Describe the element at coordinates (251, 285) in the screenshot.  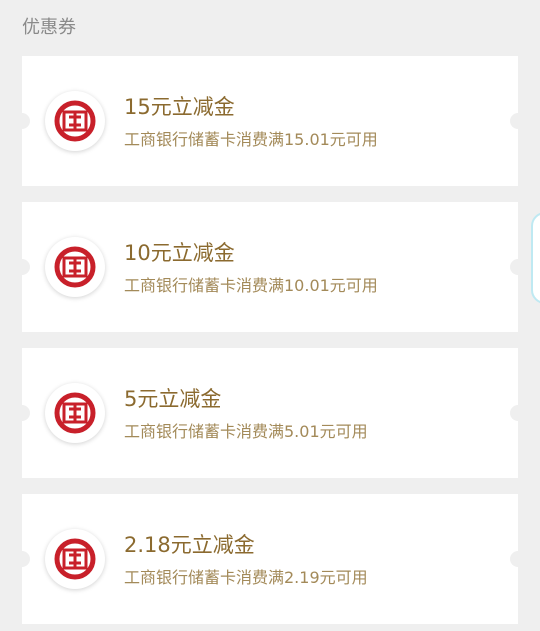
I see `coupon-description: 工商银行储蓄卡消费满10.01元可用` at that location.